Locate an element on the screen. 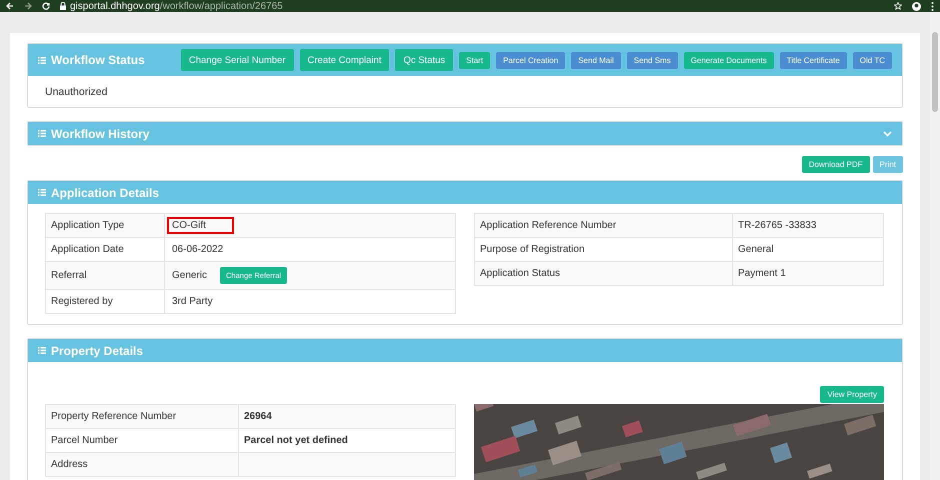 The image size is (940, 480). star-icon is located at coordinates (898, 6).